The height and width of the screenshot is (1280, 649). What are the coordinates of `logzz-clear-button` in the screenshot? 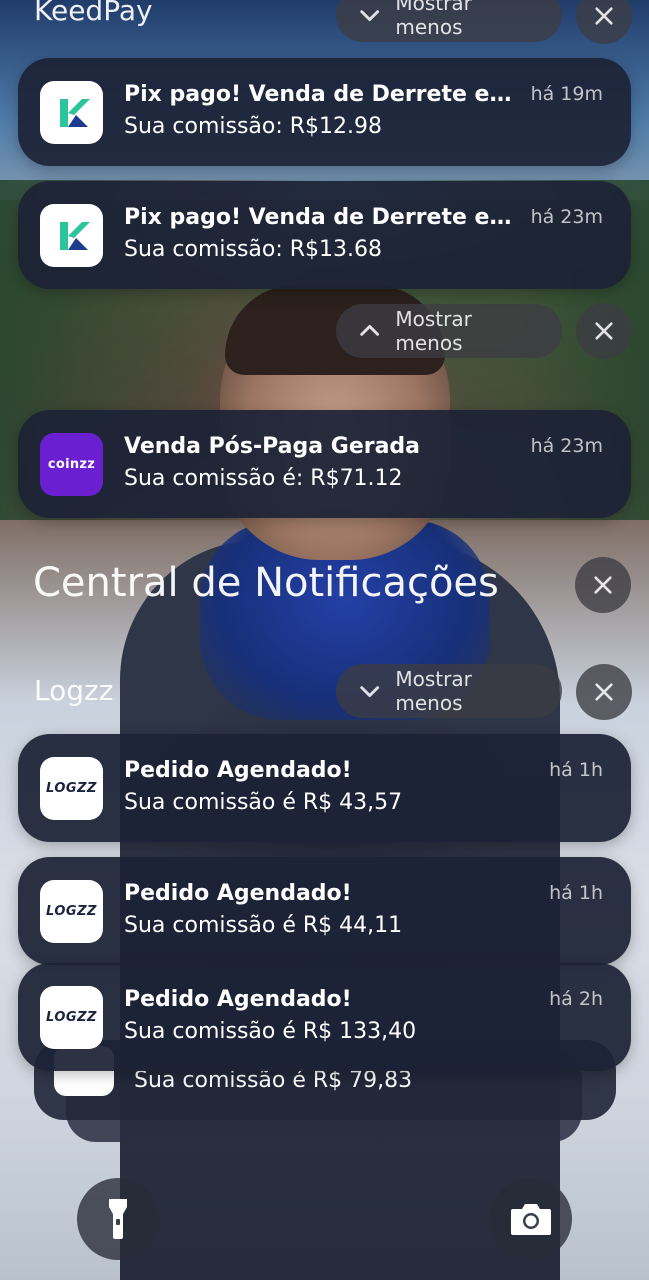 It's located at (604, 692).